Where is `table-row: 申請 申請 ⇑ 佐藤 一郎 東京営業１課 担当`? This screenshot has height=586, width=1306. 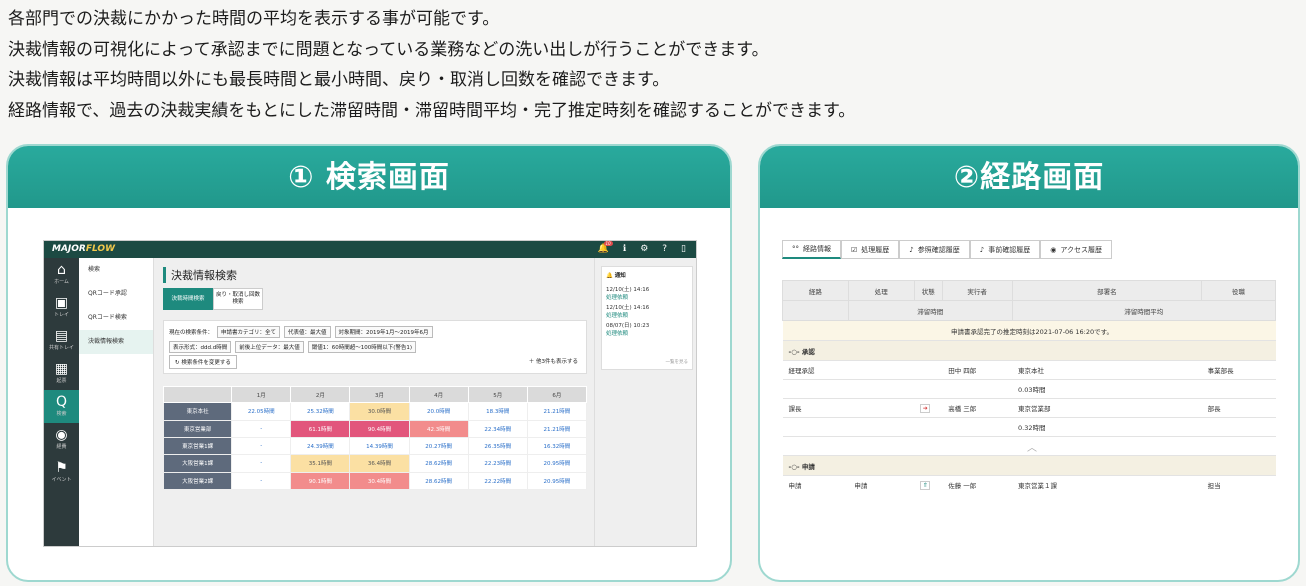 table-row: 申請 申請 ⇑ 佐藤 一郎 東京営業１課 担当 is located at coordinates (1029, 485).